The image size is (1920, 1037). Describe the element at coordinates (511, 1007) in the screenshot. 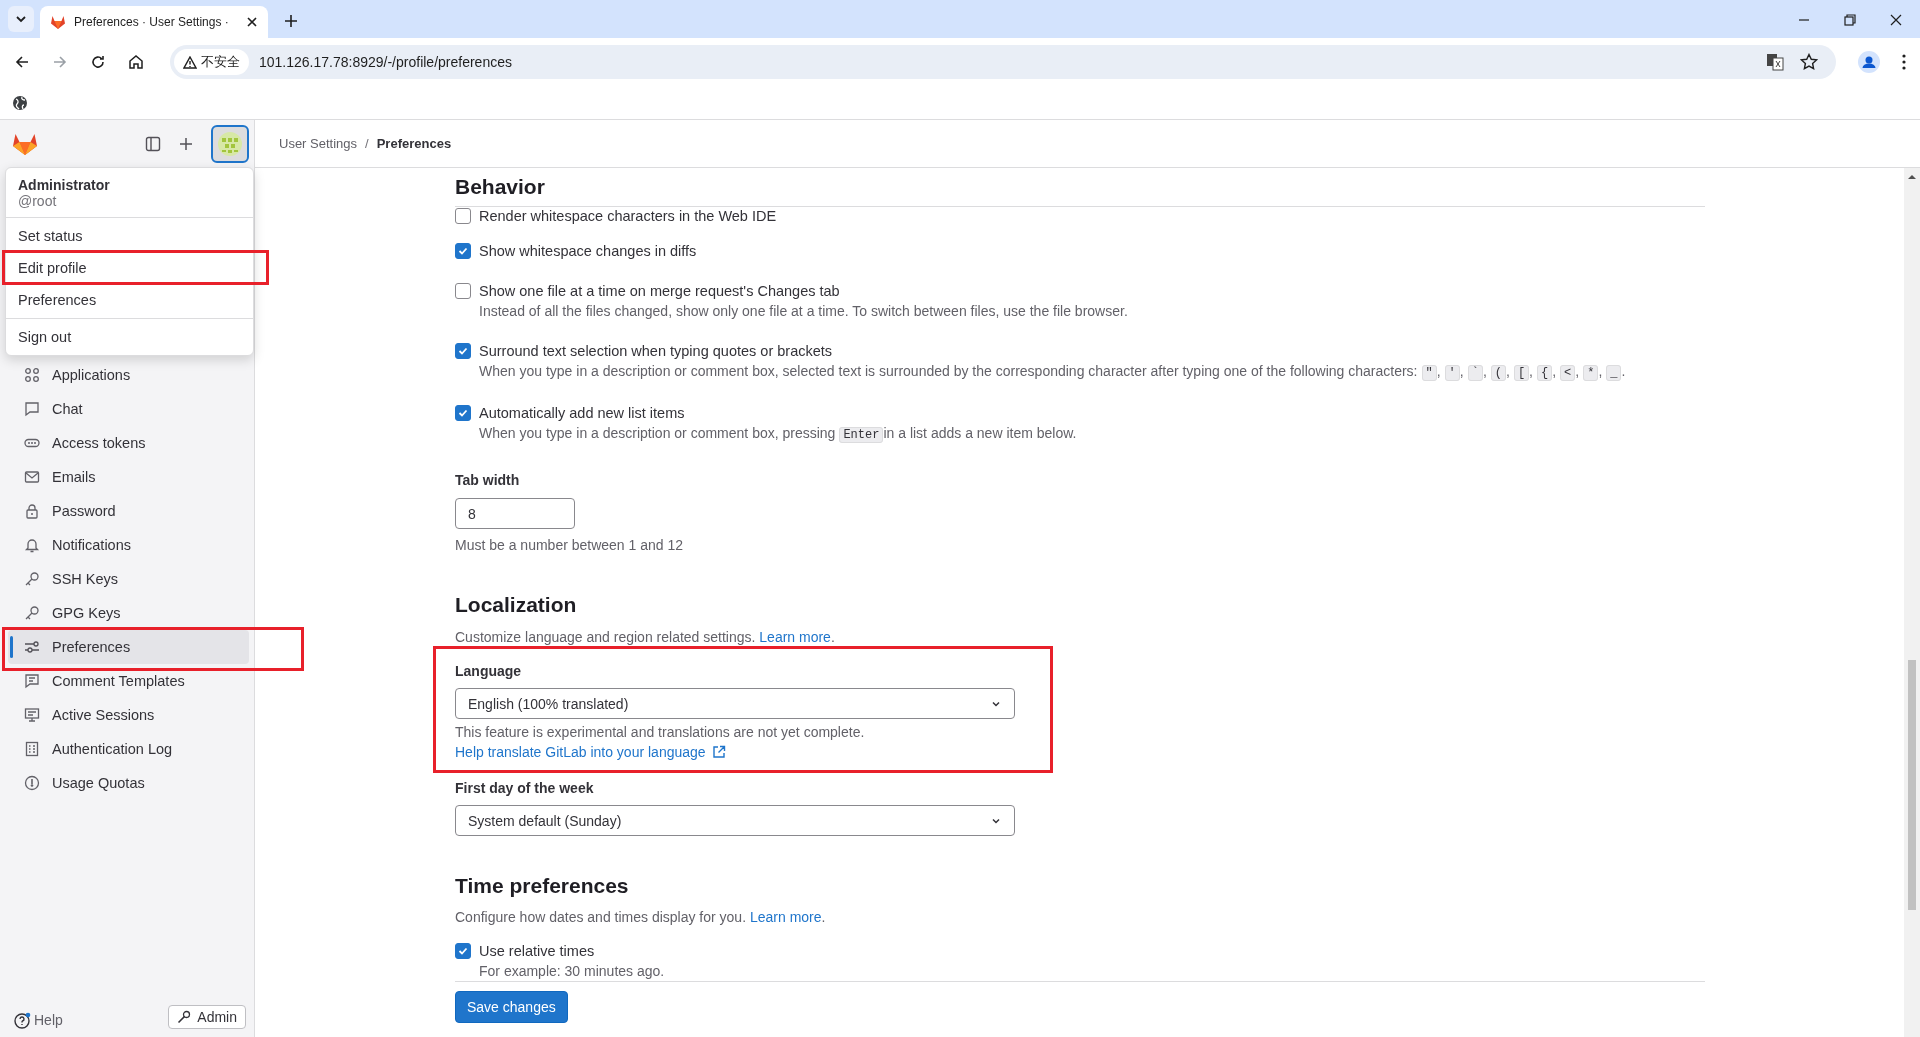

I see `save-changes-button: Save changes` at that location.